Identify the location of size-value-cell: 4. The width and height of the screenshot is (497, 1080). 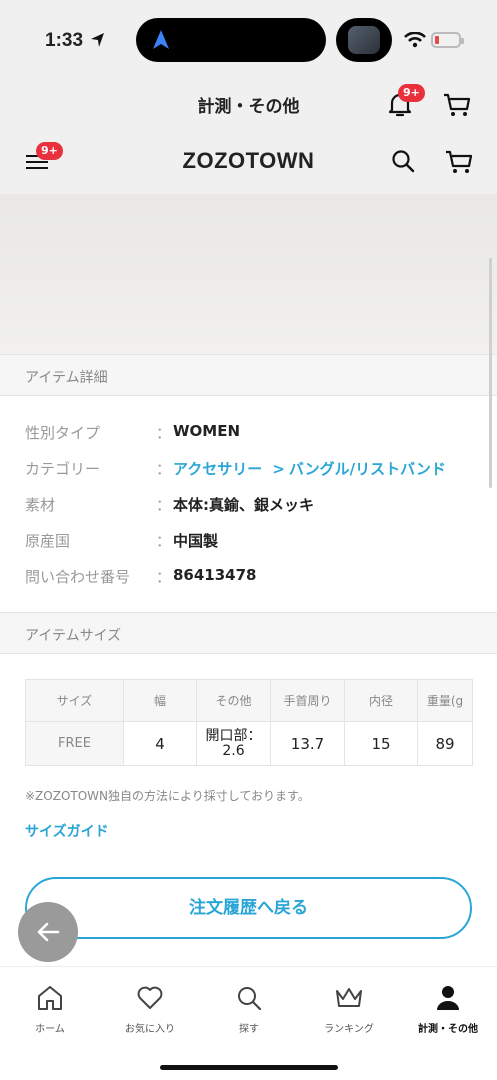
(160, 743).